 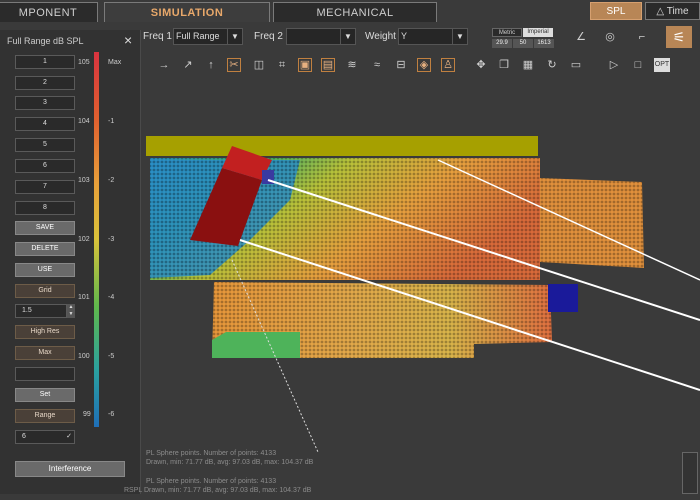 What do you see at coordinates (552, 65) in the screenshot?
I see `refresh-icon: ↻` at bounding box center [552, 65].